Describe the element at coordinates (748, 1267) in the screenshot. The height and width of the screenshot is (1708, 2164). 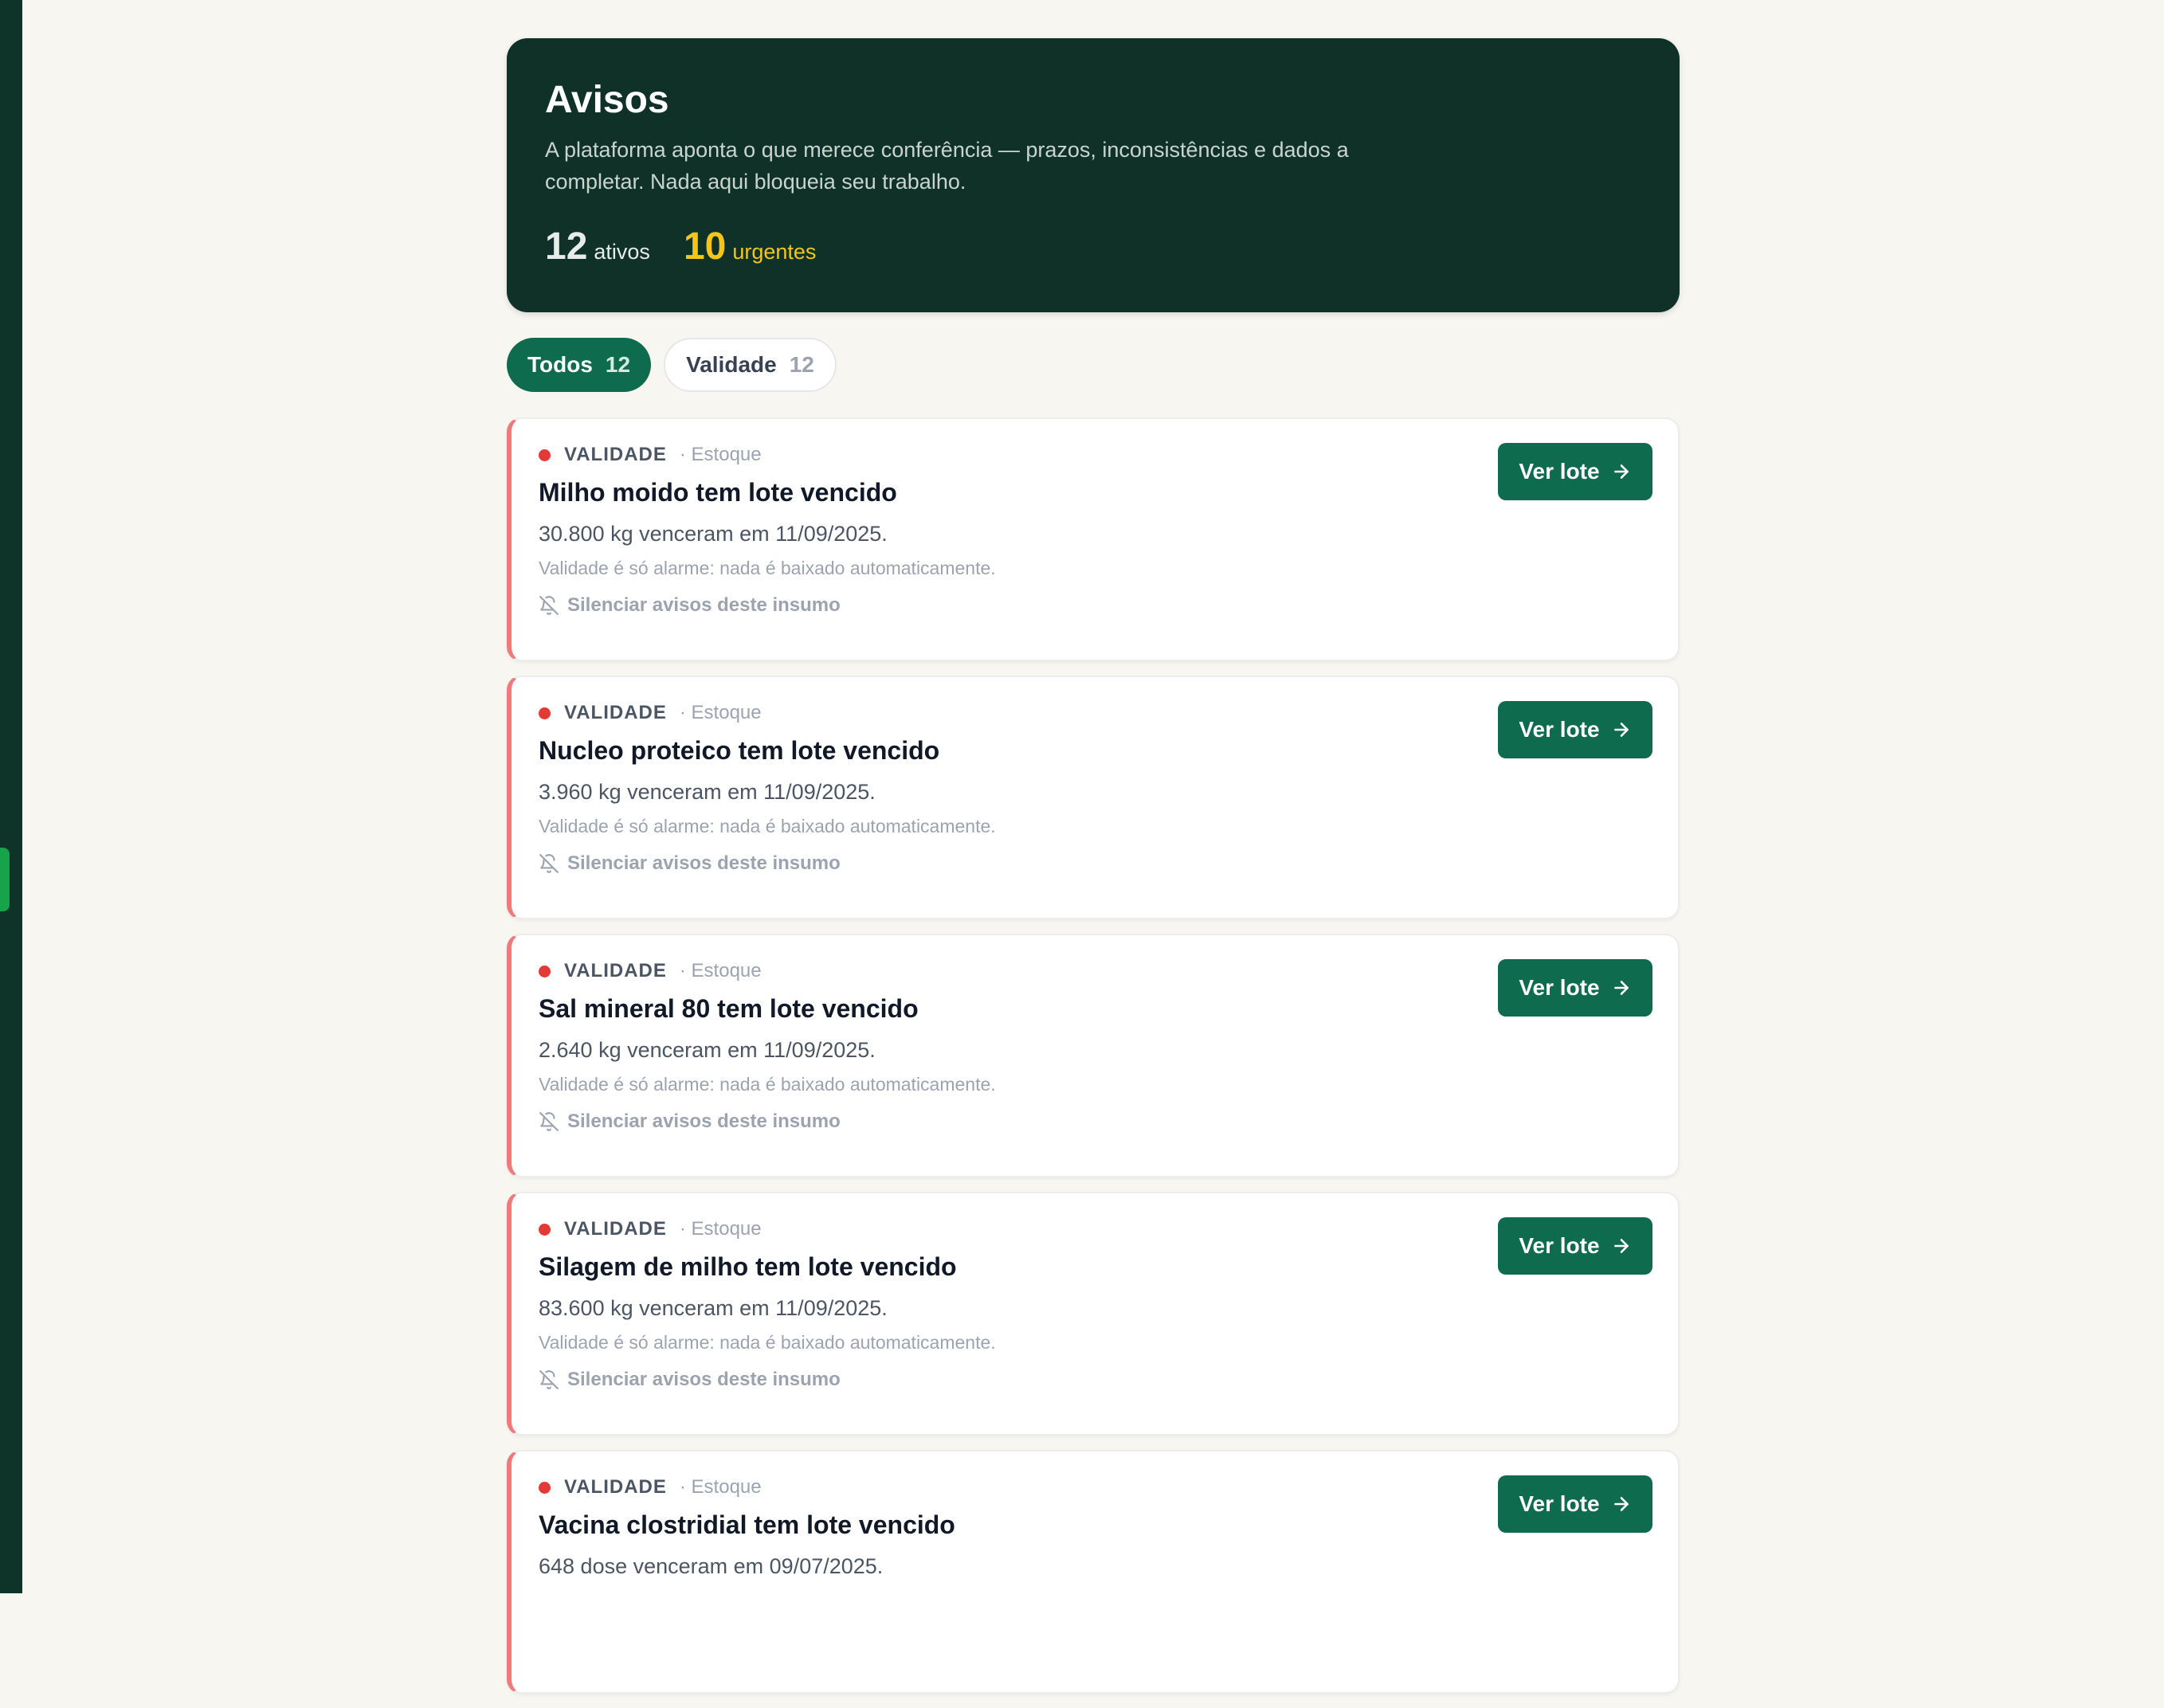
I see `alert-title: Silagem de milho tem lote vencido` at that location.